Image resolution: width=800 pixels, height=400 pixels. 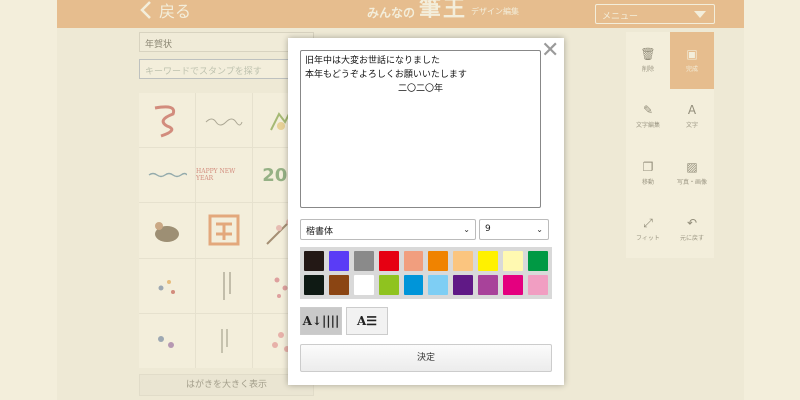 What do you see at coordinates (420, 89) in the screenshot?
I see `message-line-3: 二〇二〇年` at bounding box center [420, 89].